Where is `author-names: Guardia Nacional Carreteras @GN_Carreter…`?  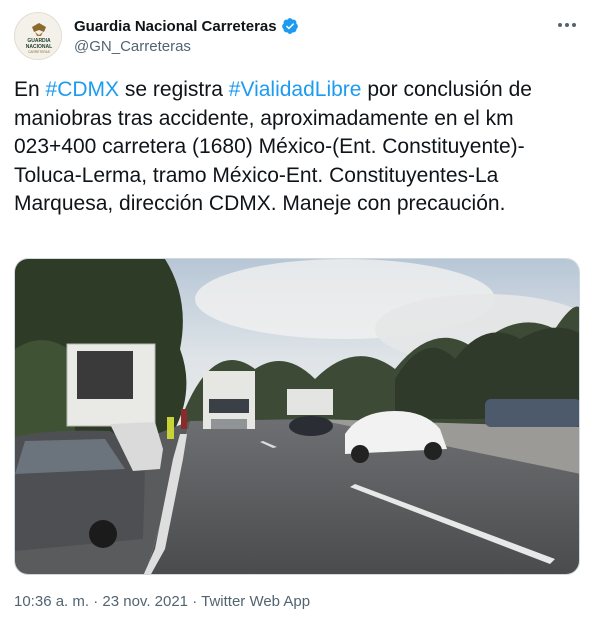 author-names: Guardia Nacional Carreteras @GN_Carreter… is located at coordinates (186, 35).